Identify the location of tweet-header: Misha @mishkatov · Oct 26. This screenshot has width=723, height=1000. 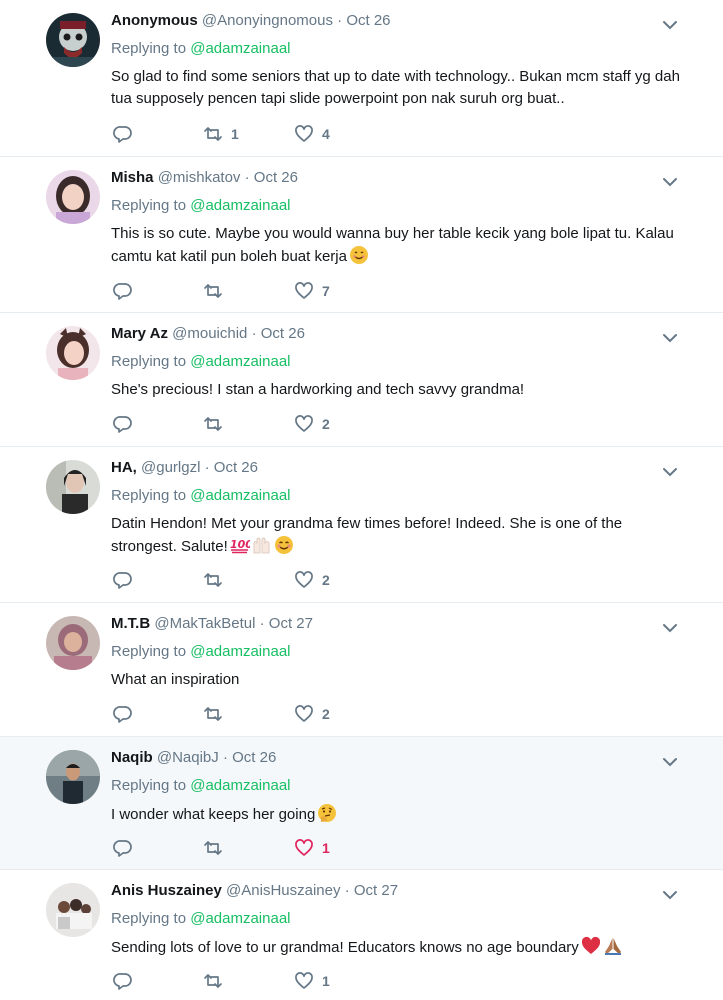
(204, 177).